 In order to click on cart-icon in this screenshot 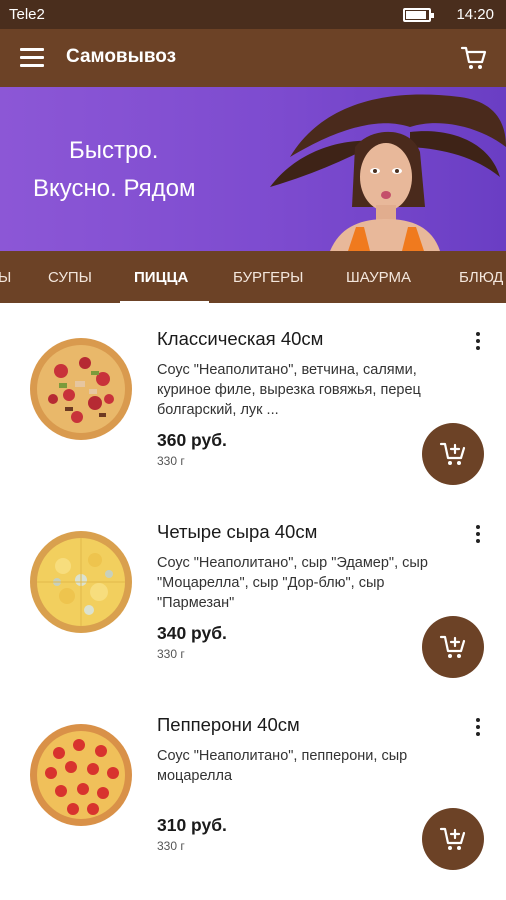, I will do `click(474, 58)`.